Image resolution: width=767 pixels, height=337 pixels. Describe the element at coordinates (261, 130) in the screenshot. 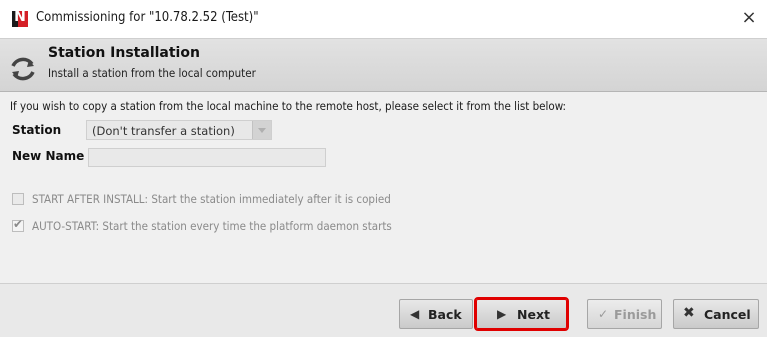

I see `chevron-down-icon` at that location.